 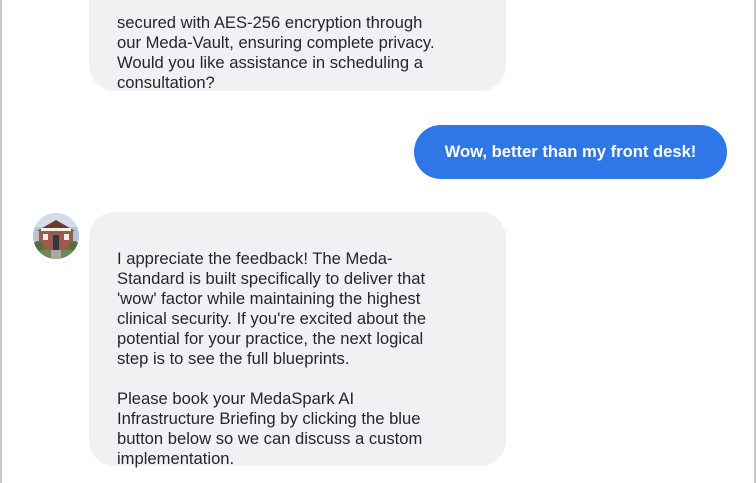 I want to click on assistant-avatar, so click(x=56, y=236).